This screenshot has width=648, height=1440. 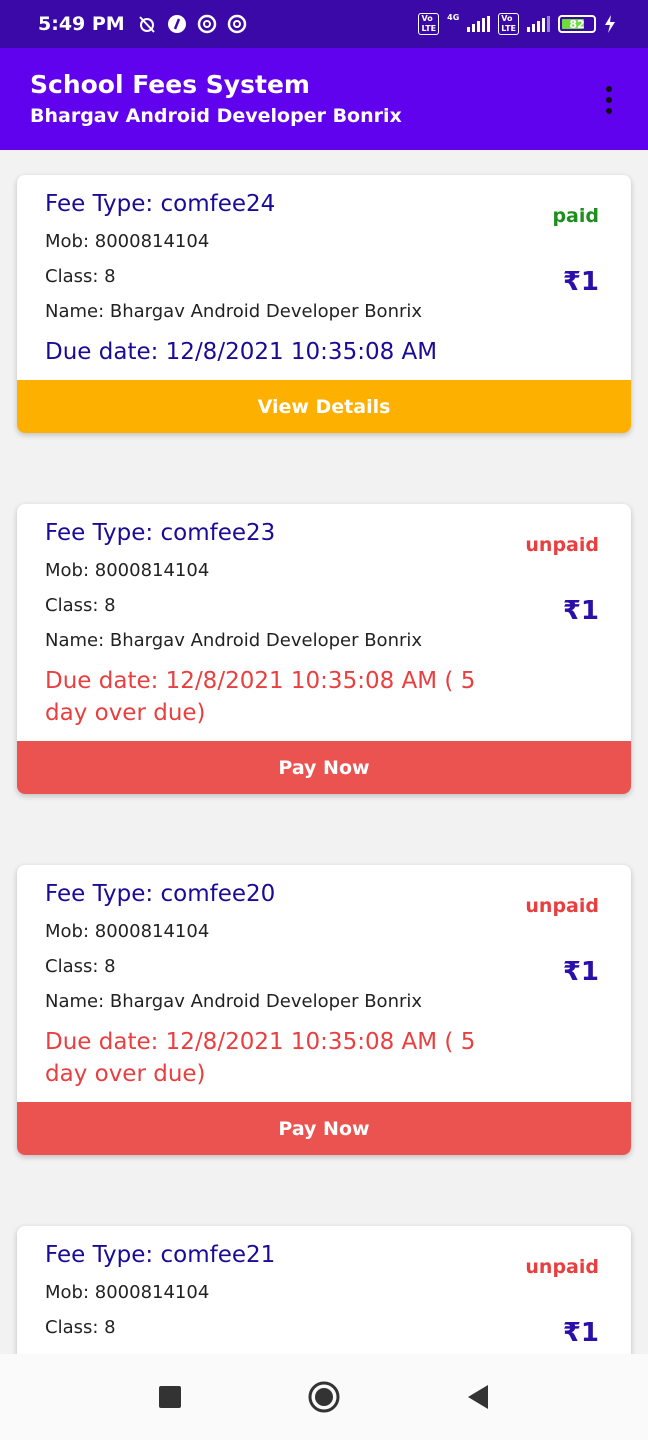 I want to click on back-button, so click(x=478, y=1397).